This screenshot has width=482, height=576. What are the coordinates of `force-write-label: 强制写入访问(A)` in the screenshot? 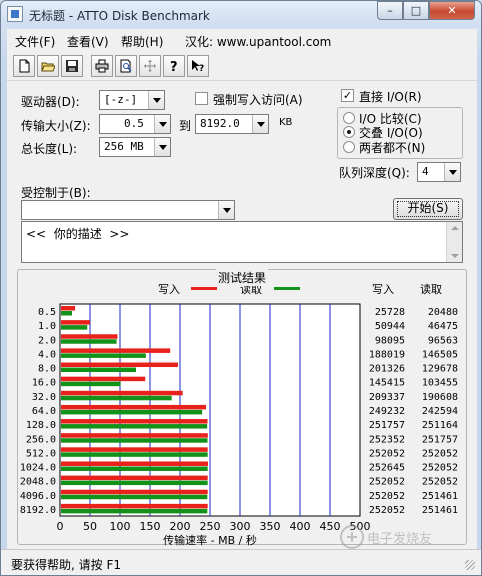 It's located at (258, 100).